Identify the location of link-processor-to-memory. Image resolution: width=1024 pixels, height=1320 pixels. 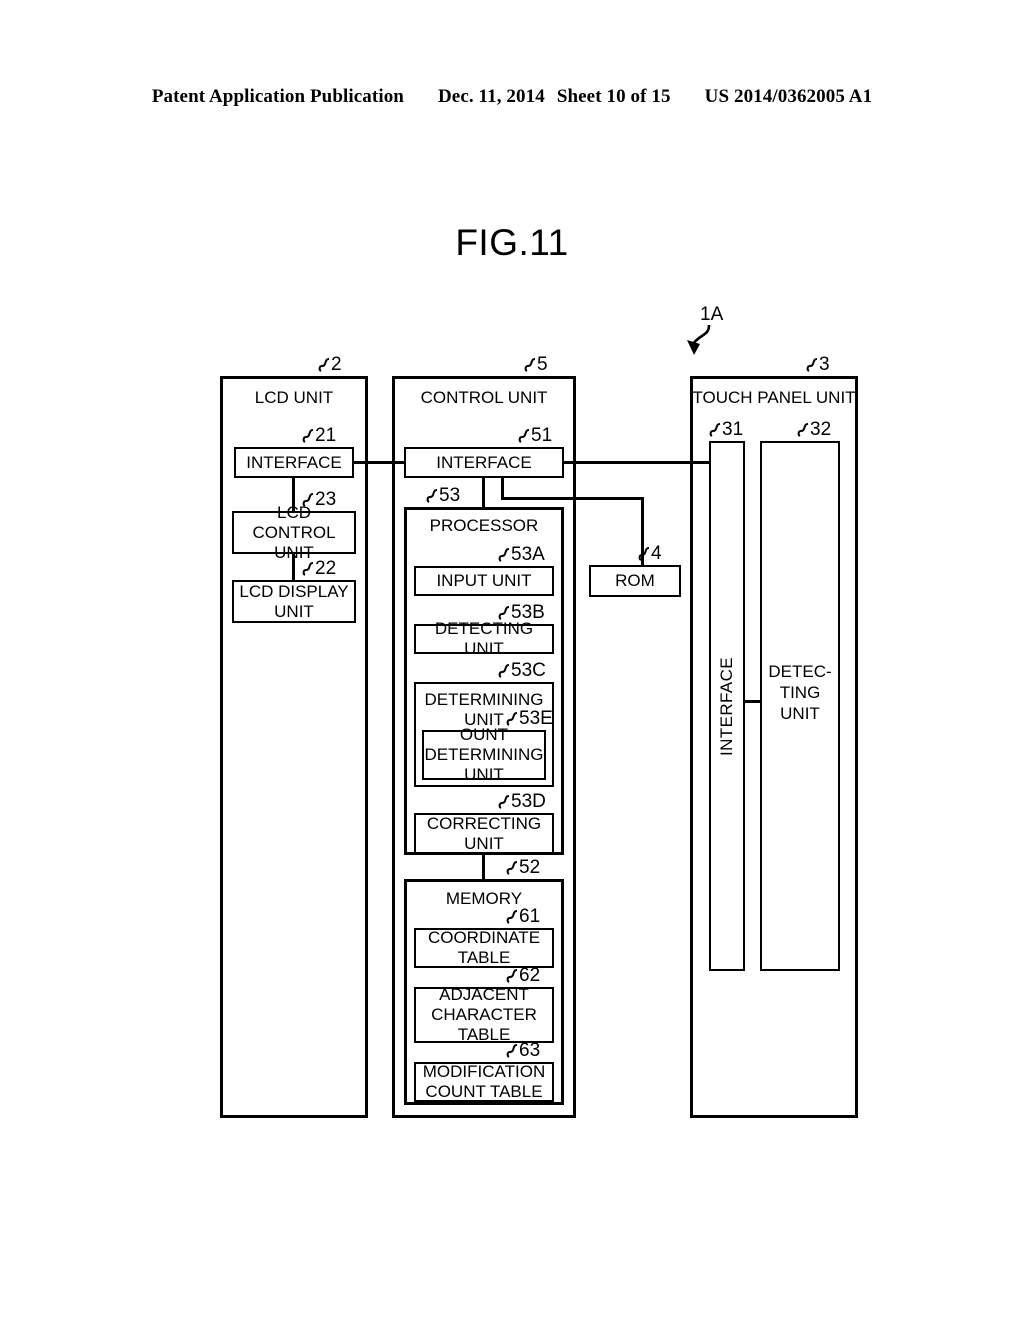
(483, 867).